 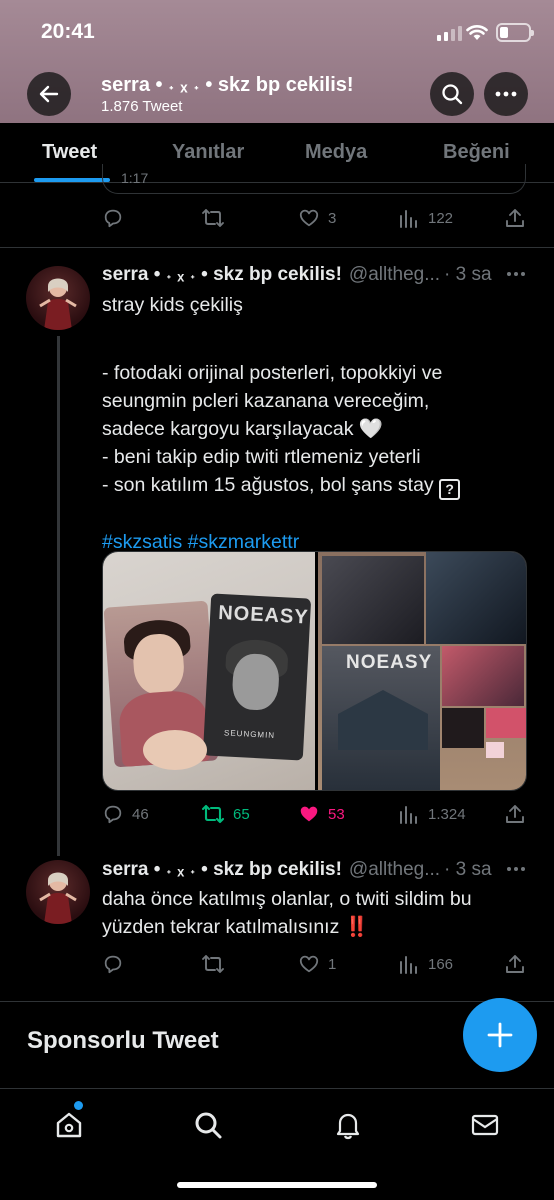 I want to click on views-button: 1.324, so click(x=432, y=814).